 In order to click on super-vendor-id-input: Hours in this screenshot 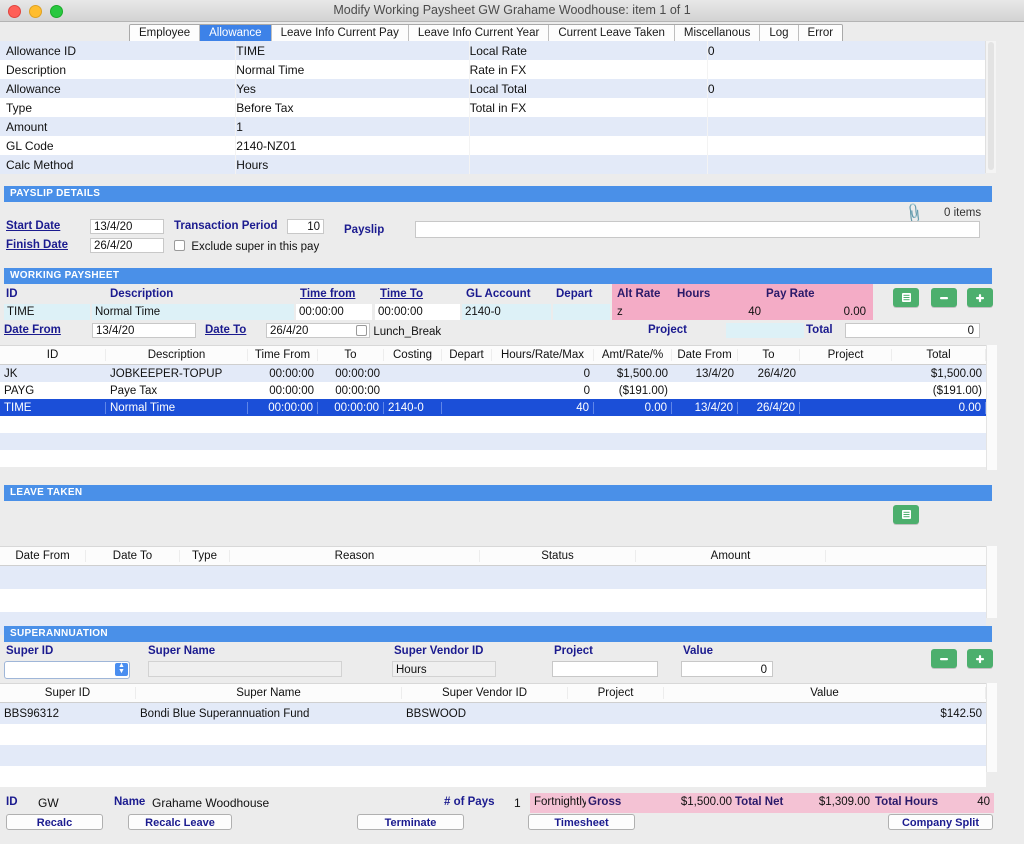, I will do `click(444, 669)`.